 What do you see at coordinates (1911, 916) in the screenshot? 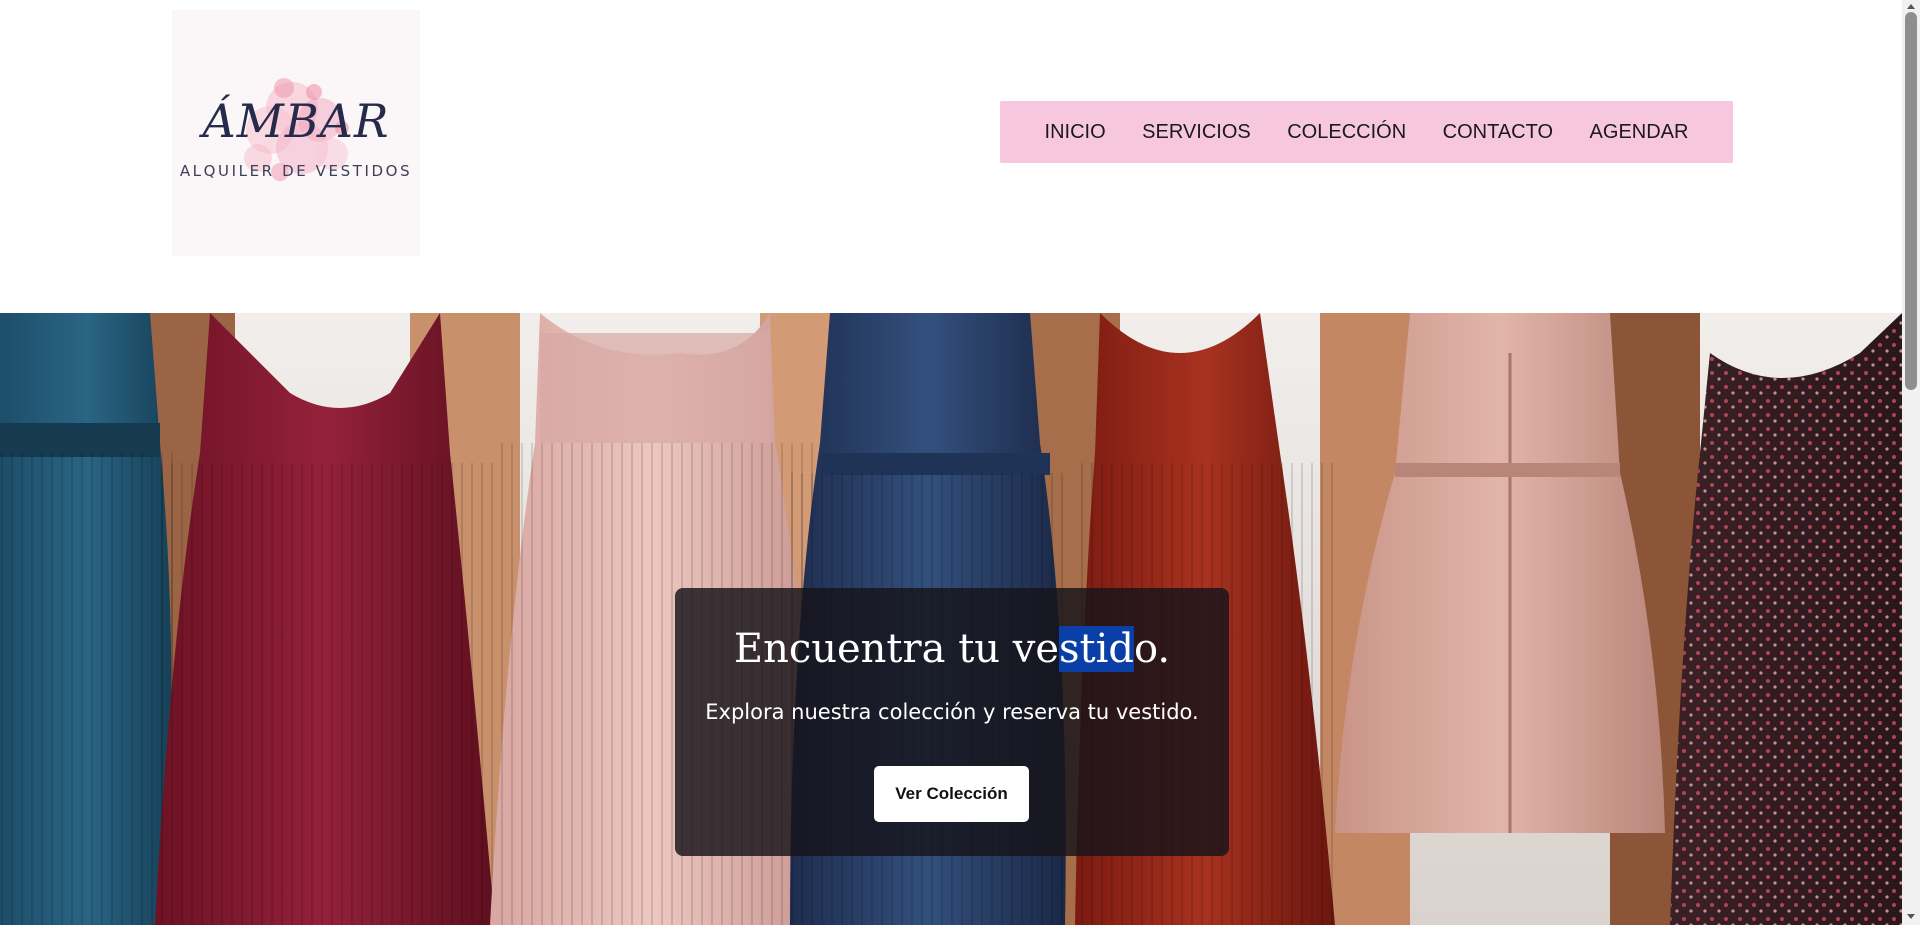
I see `scroll-down-arrow-icon` at bounding box center [1911, 916].